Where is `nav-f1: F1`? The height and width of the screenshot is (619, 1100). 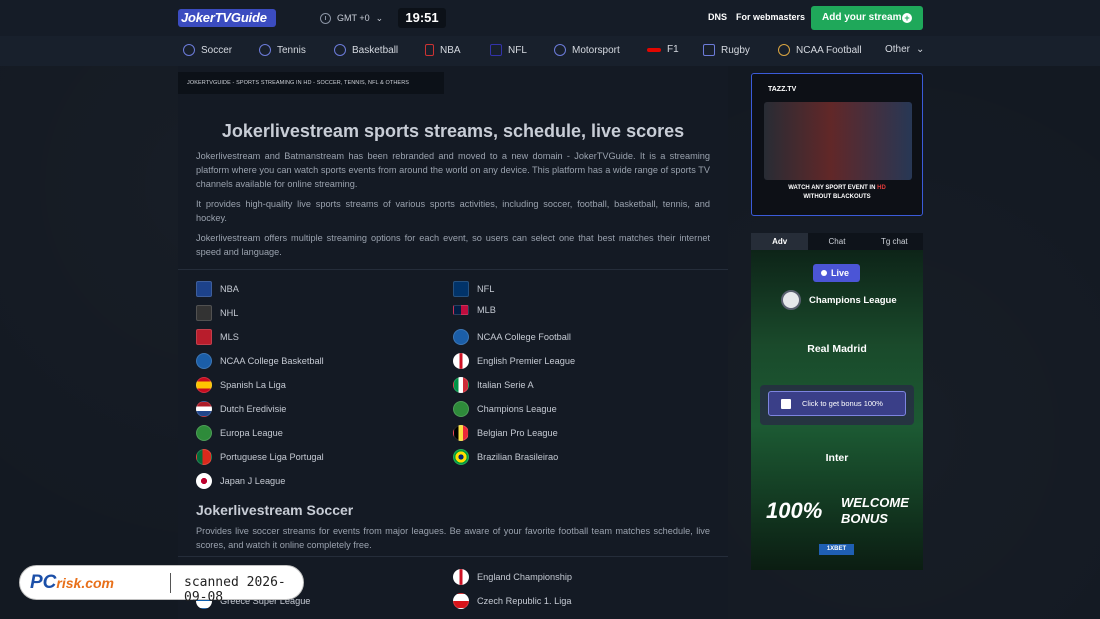
nav-f1: F1 is located at coordinates (663, 49).